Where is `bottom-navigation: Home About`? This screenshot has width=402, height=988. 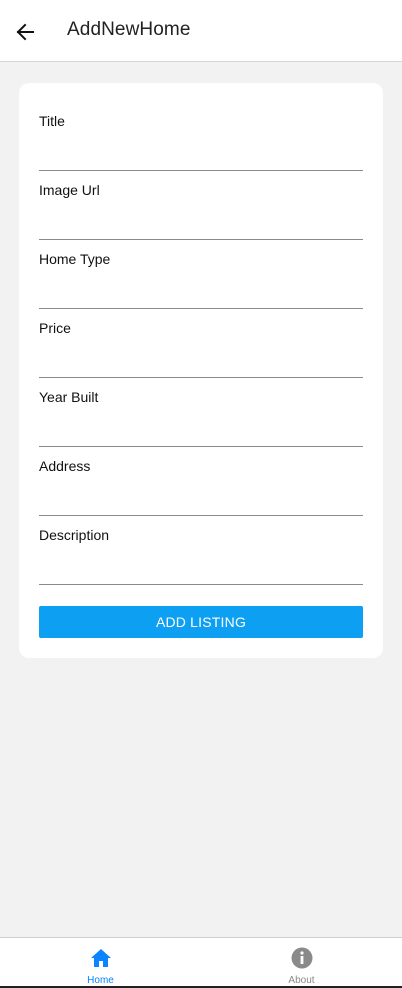 bottom-navigation: Home About is located at coordinates (201, 962).